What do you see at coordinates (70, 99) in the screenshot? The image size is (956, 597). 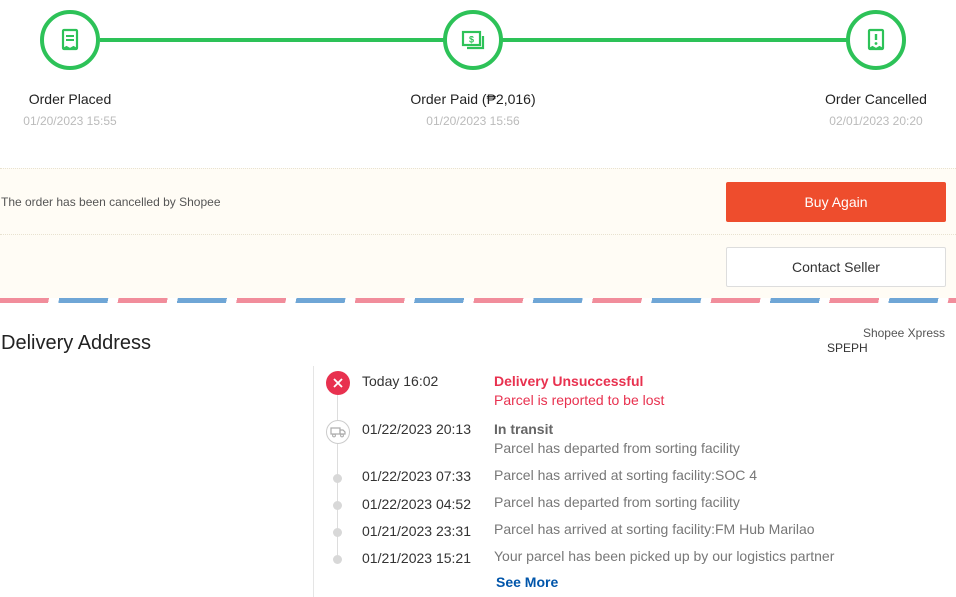 I see `step-label-placed: Order Placed` at bounding box center [70, 99].